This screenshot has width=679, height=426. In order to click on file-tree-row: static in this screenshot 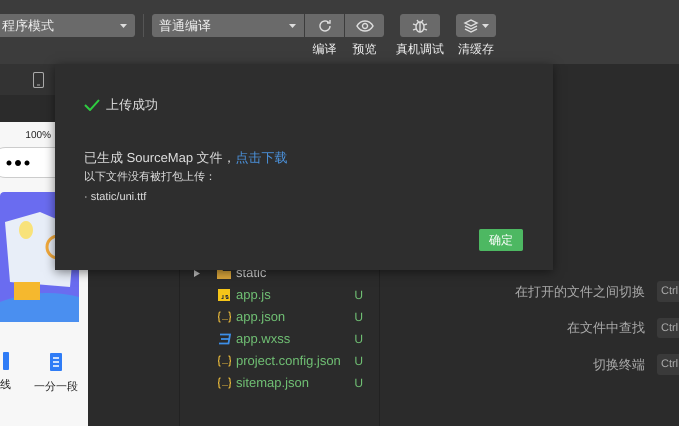, I will do `click(279, 273)`.